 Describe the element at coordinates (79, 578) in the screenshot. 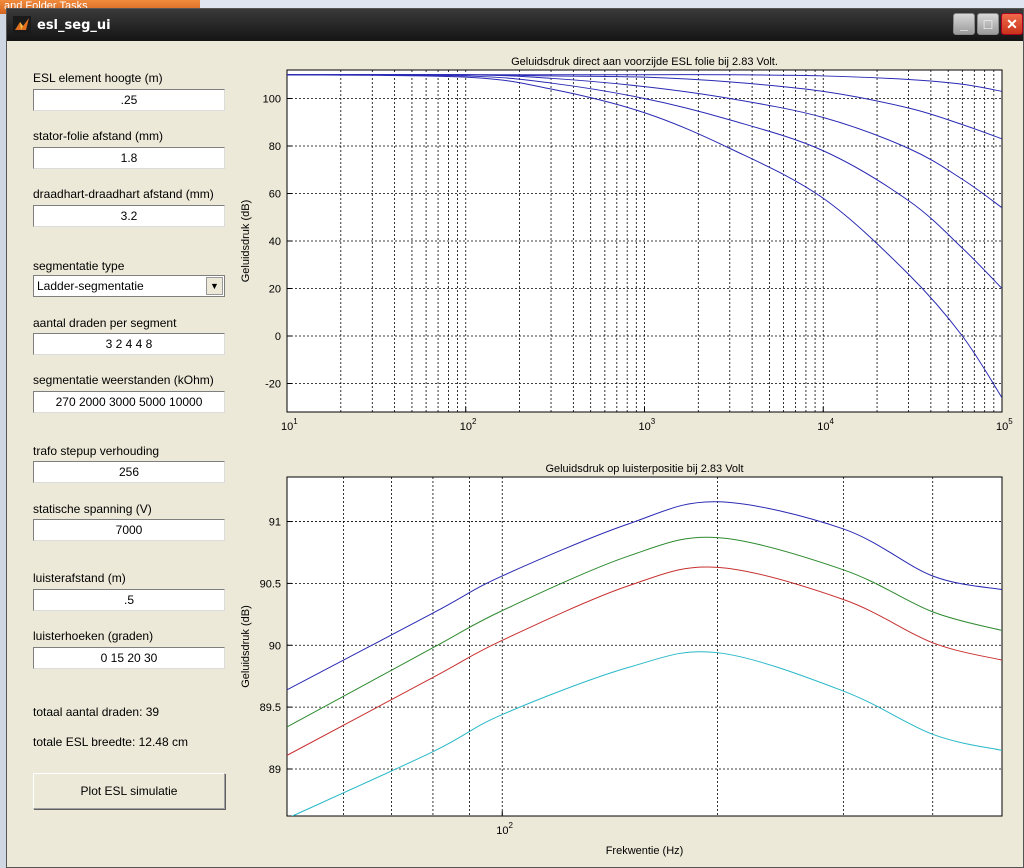

I see `luisterafstand-label: luisterafstand (m)` at that location.